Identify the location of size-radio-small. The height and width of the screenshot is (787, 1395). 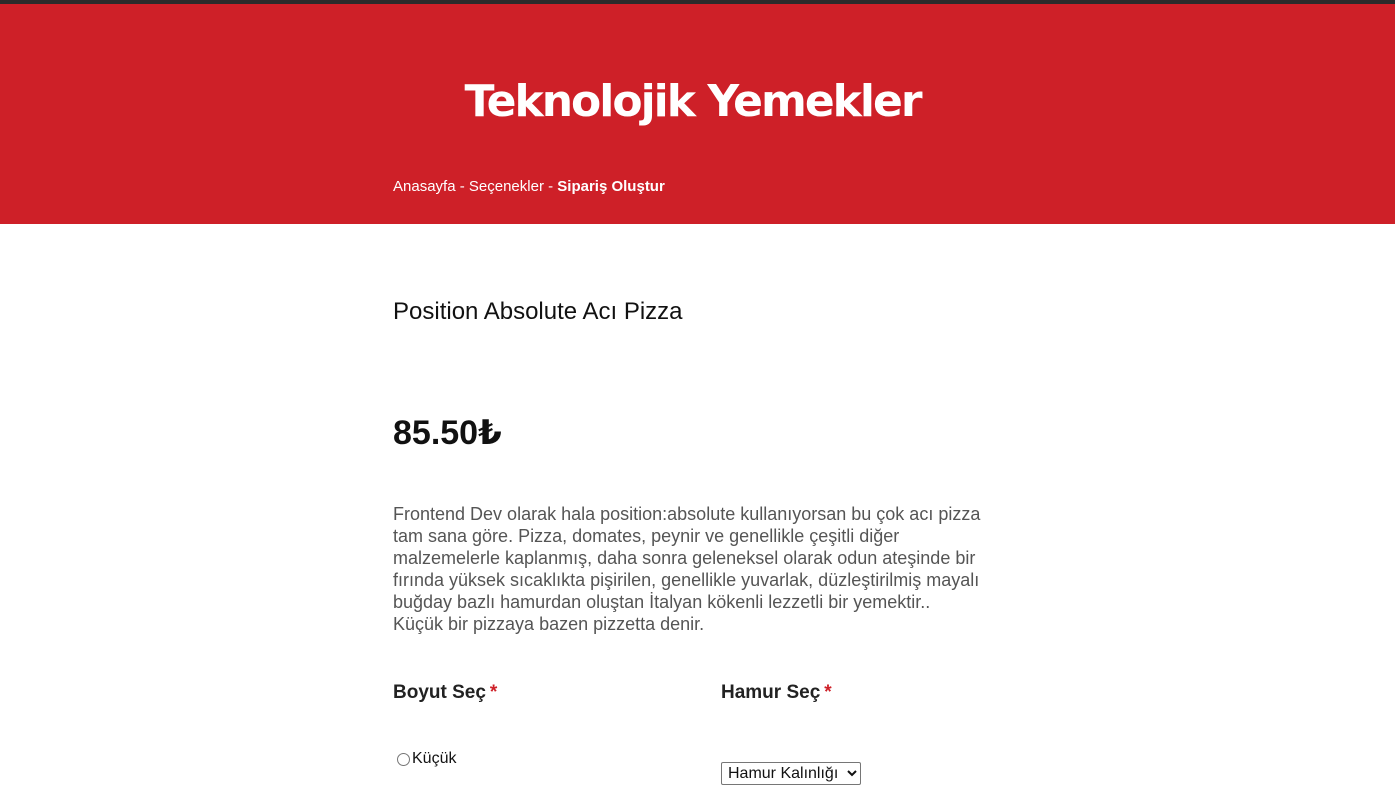
(403, 759).